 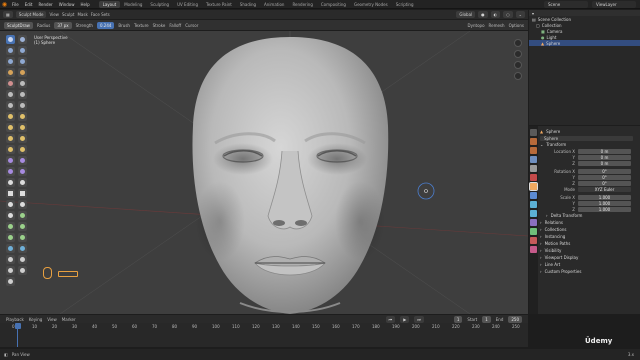 I want to click on rotation-z-field: 0°, so click(x=604, y=183).